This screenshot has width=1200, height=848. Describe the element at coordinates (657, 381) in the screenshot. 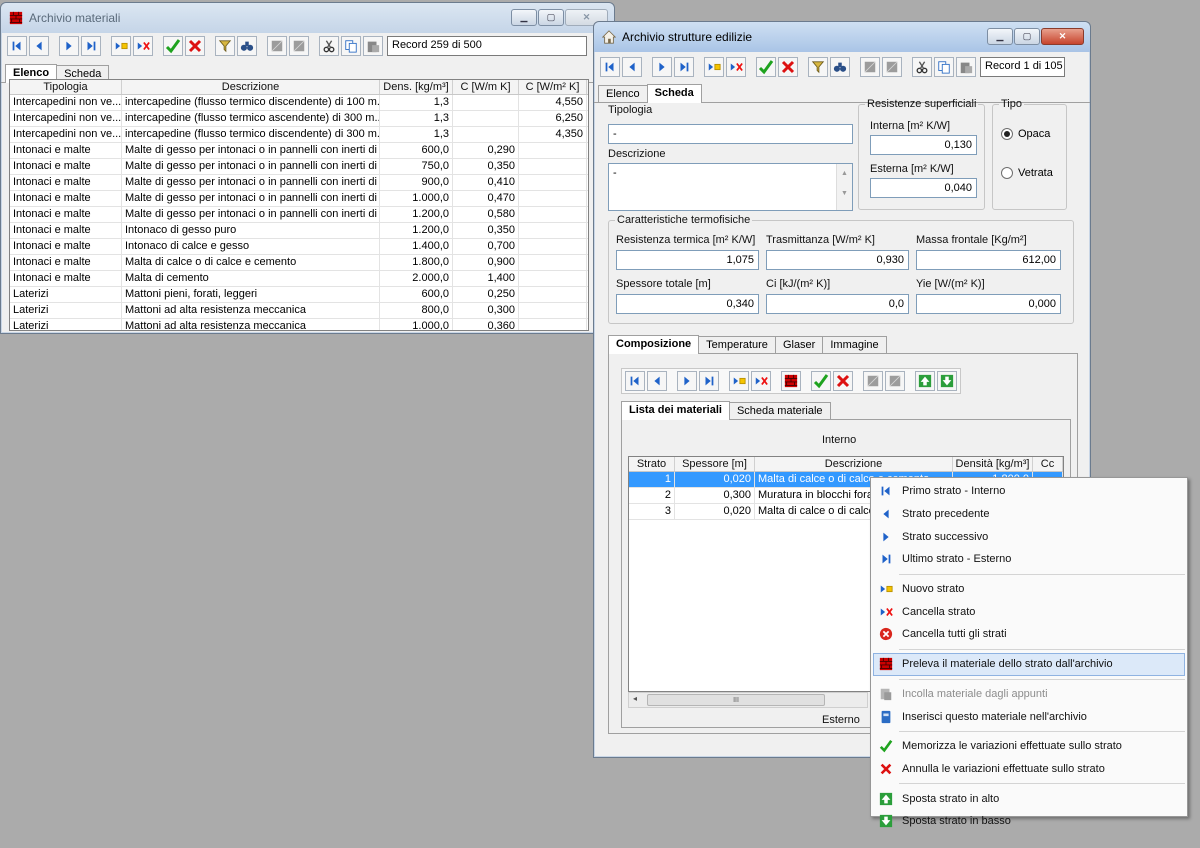

I see `layer-prev-button` at that location.